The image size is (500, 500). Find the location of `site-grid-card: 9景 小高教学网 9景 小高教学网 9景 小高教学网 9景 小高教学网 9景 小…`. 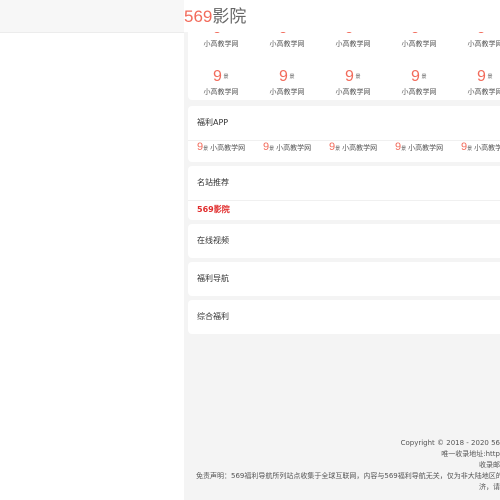

site-grid-card: 9景 小高教学网 9景 小高教学网 9景 小高教学网 9景 小高教学网 9景 小… is located at coordinates (344, 66).